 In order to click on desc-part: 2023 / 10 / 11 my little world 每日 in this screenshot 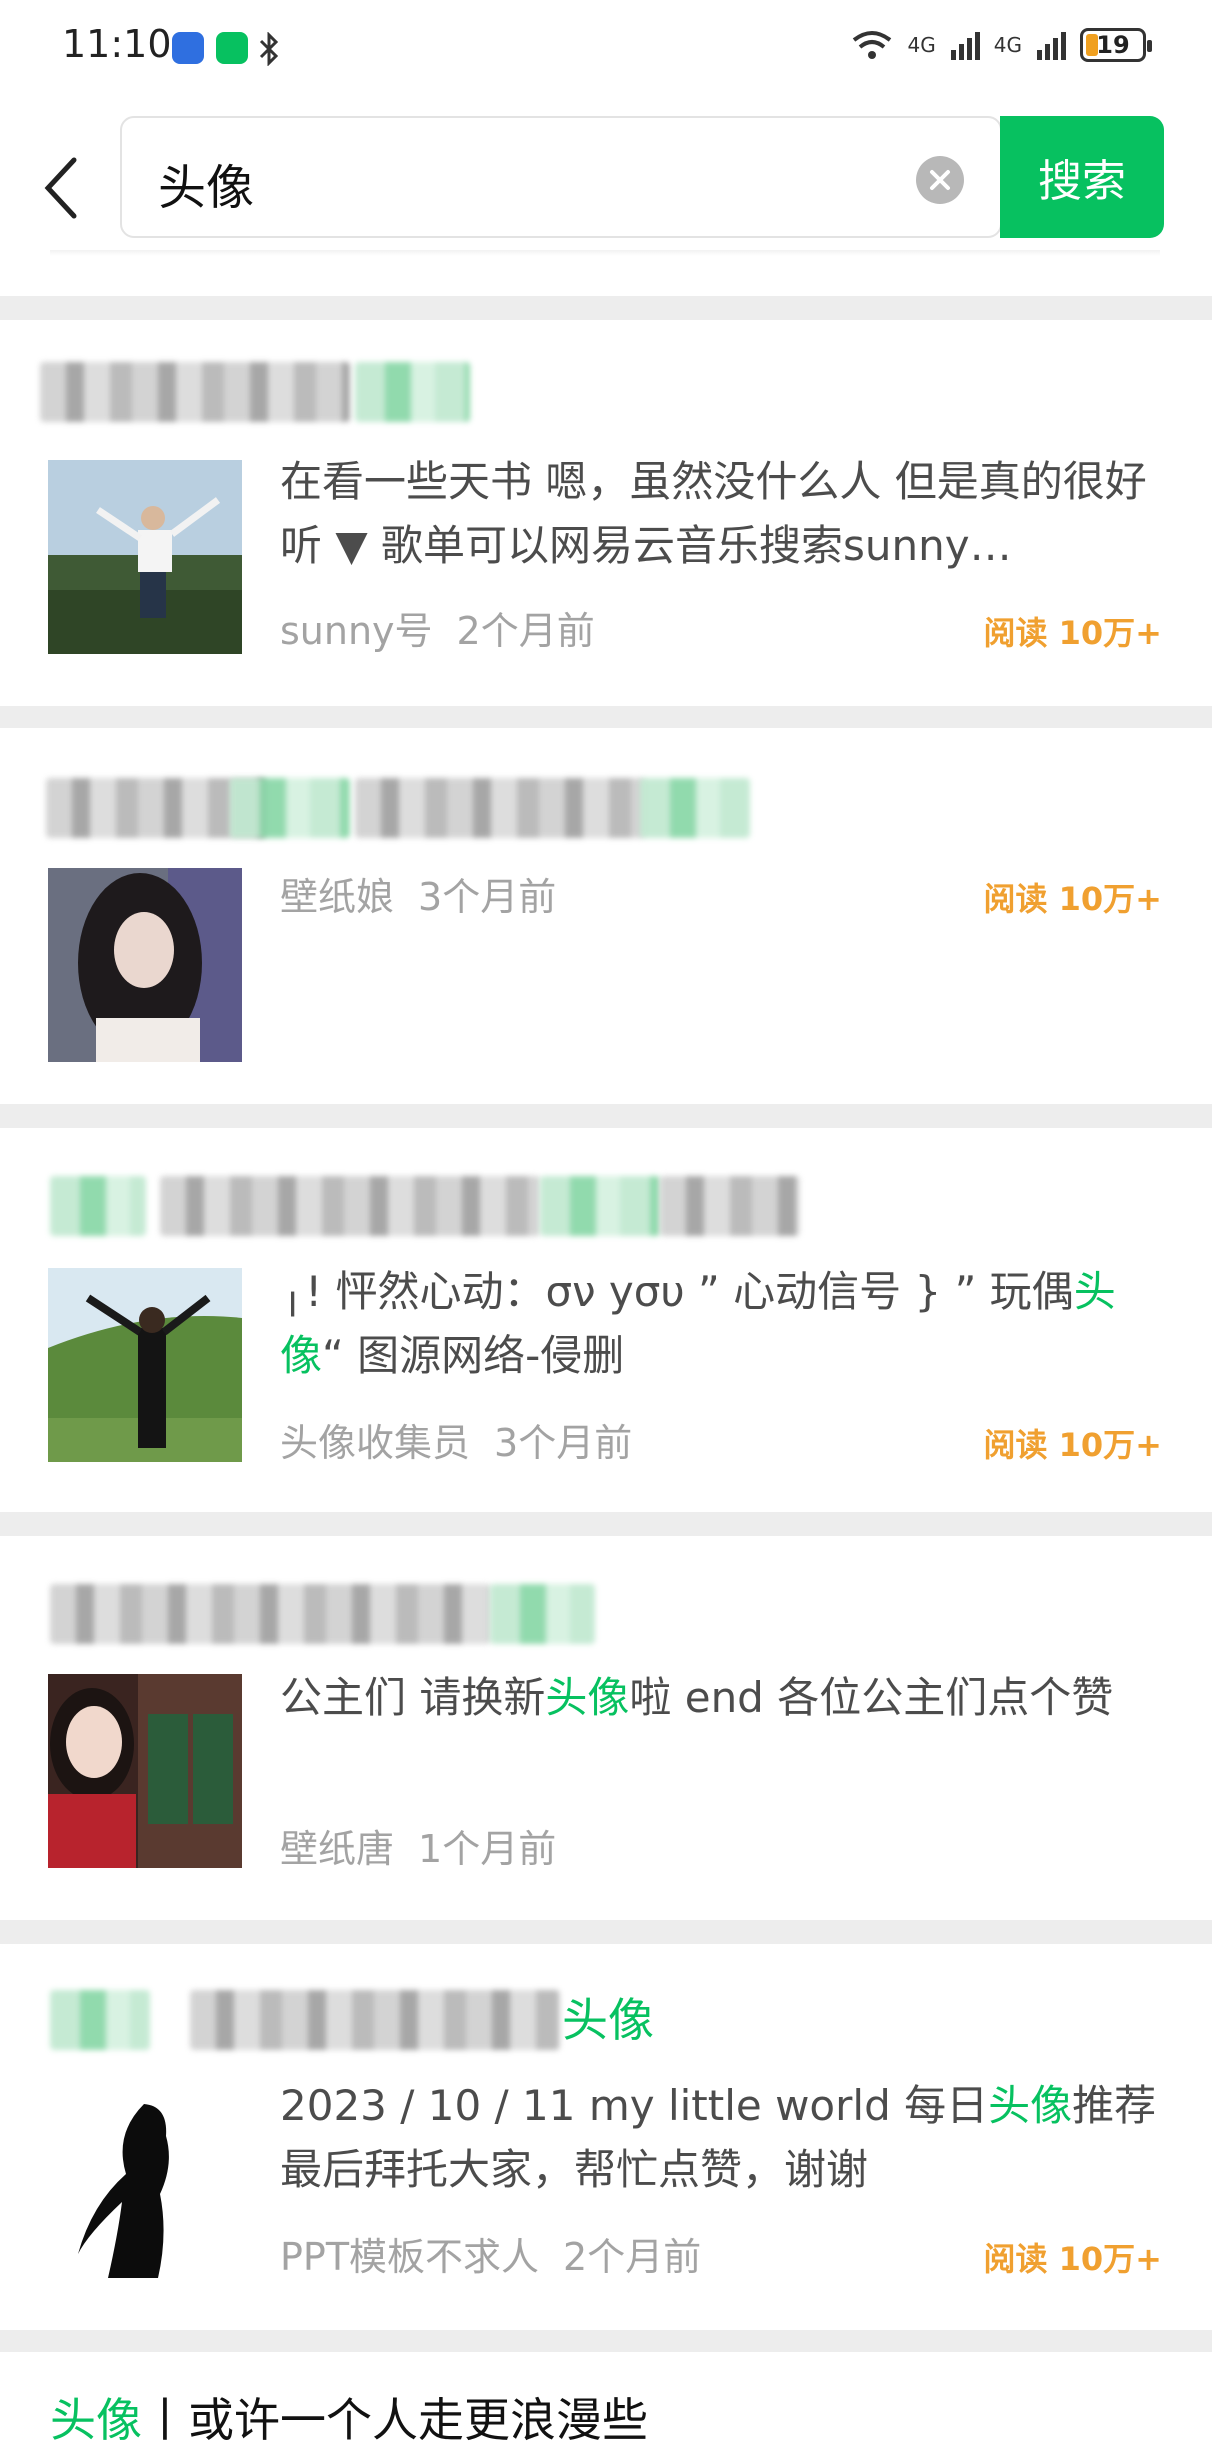, I will do `click(634, 2105)`.